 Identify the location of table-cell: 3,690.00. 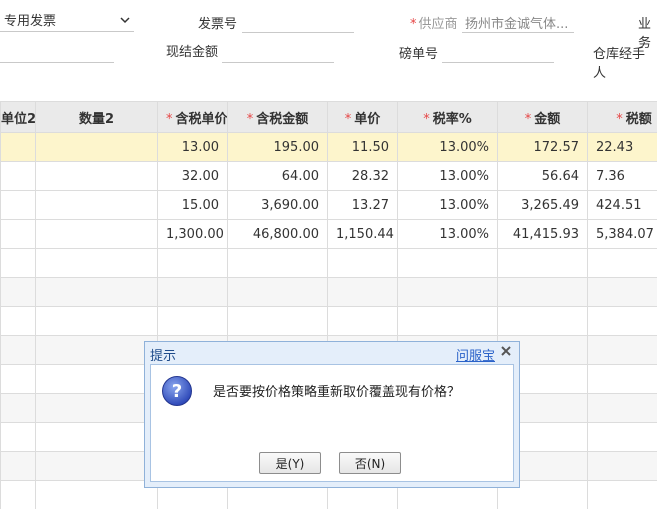
(277, 205).